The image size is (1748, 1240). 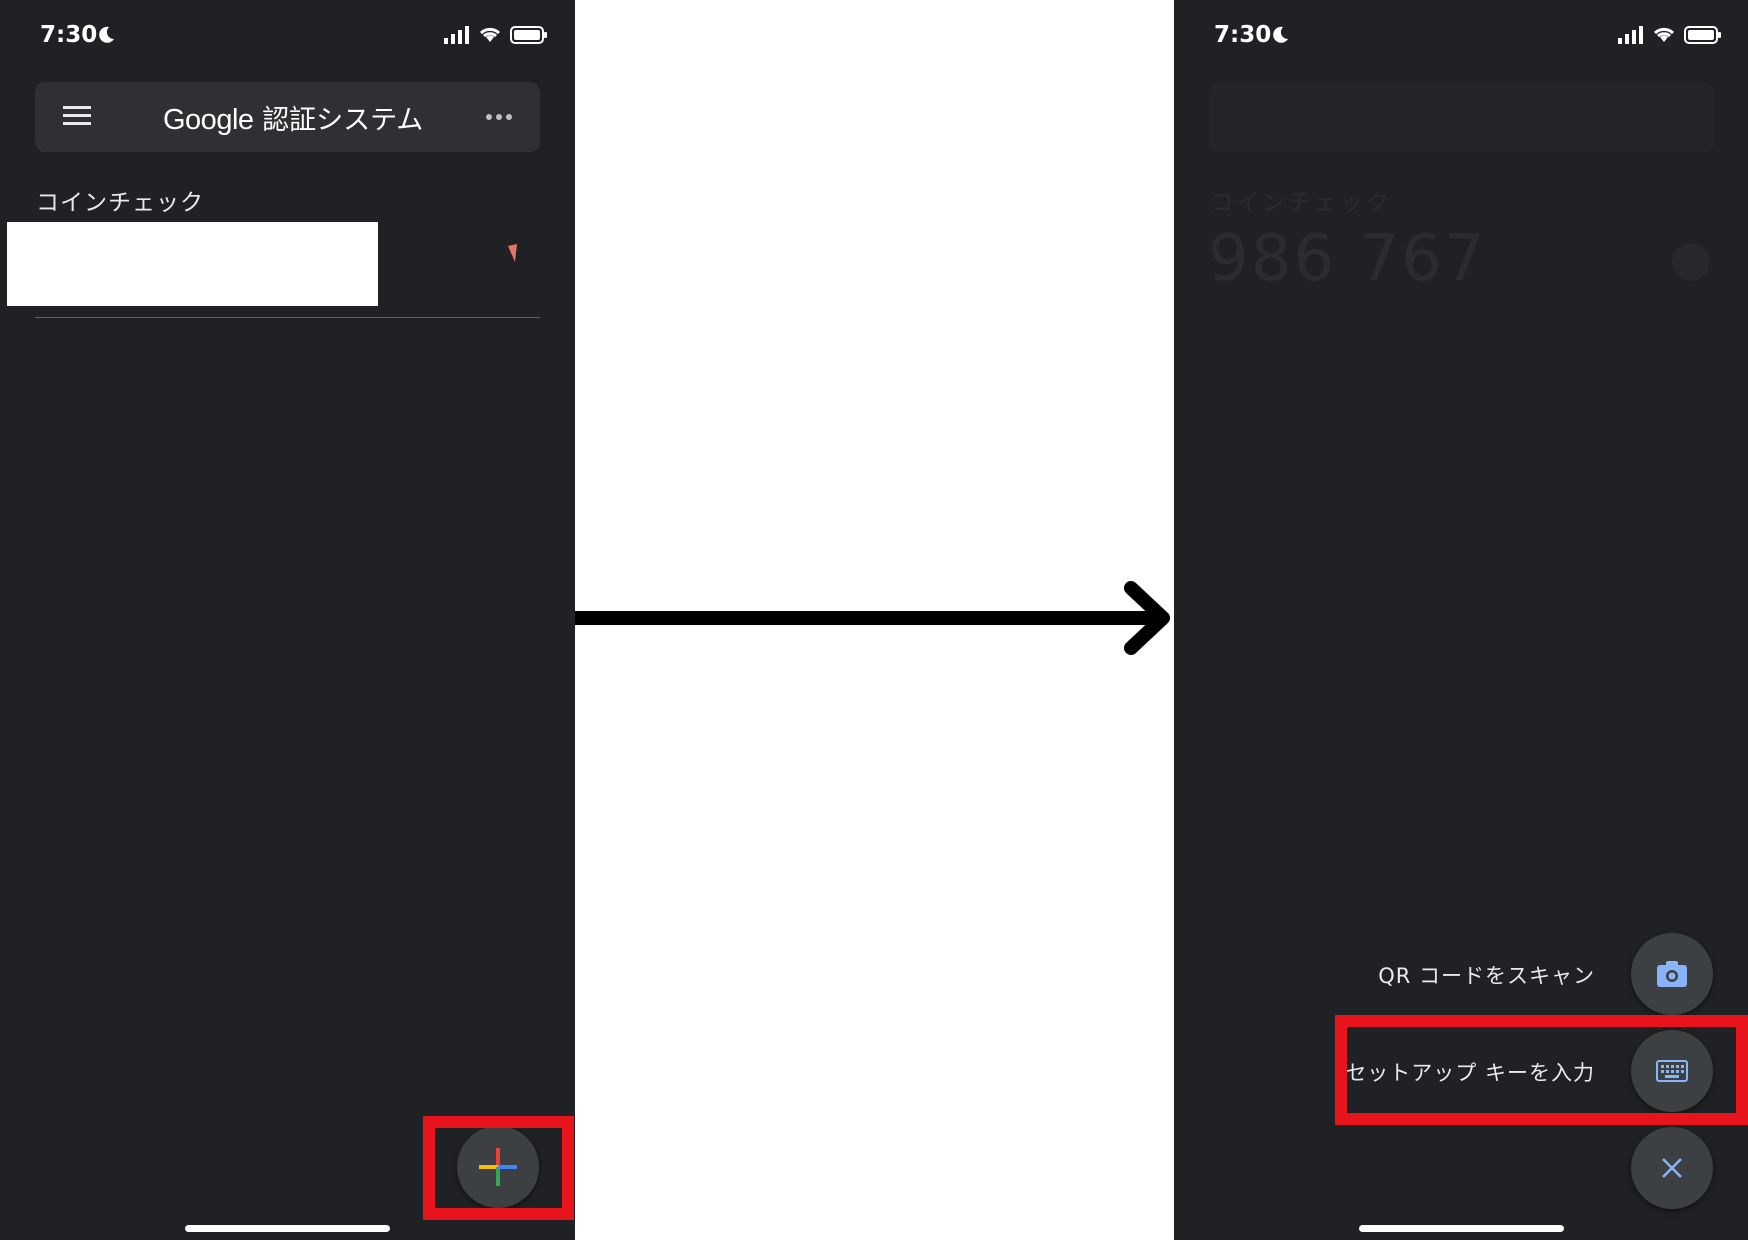 I want to click on enter-key-highlight, so click(x=1541, y=1070).